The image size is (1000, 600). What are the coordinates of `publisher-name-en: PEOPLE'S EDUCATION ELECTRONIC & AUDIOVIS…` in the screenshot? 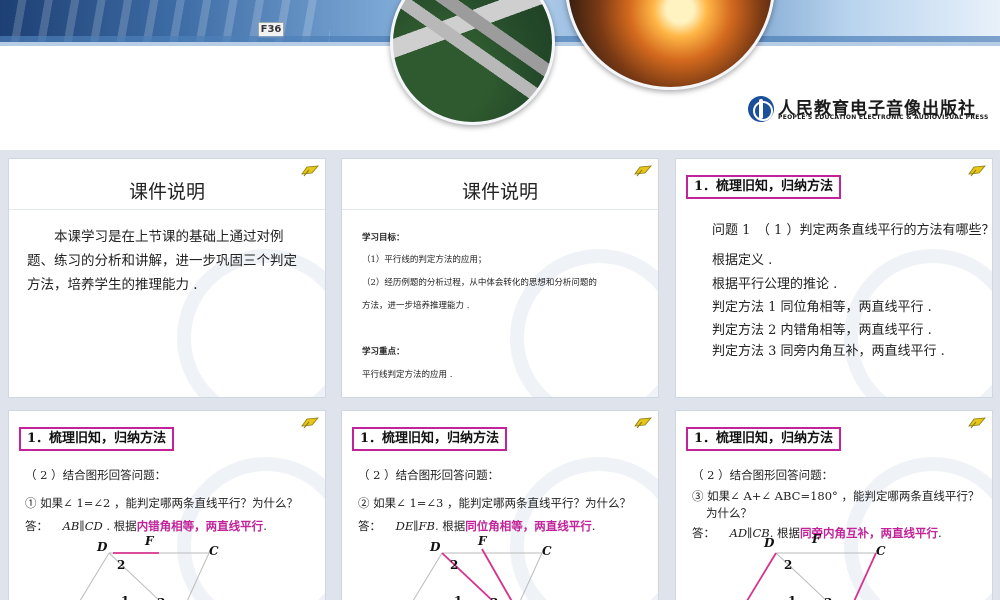 It's located at (883, 117).